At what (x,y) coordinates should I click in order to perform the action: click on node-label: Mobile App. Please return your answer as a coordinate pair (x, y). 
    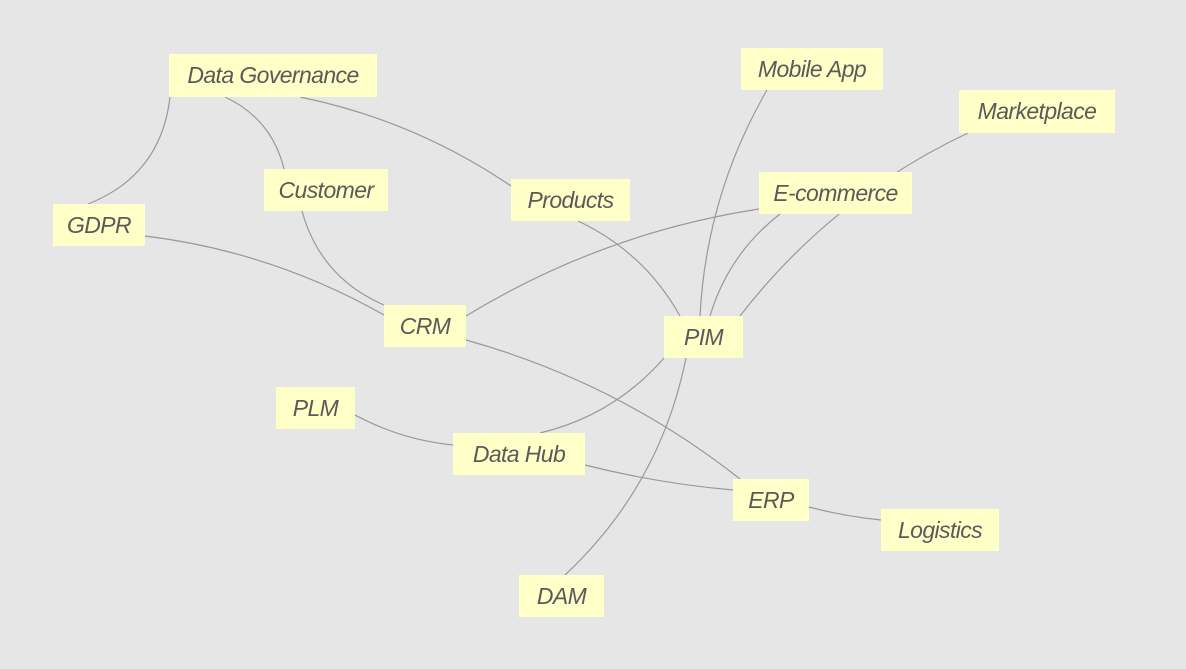
    Looking at the image, I should click on (812, 68).